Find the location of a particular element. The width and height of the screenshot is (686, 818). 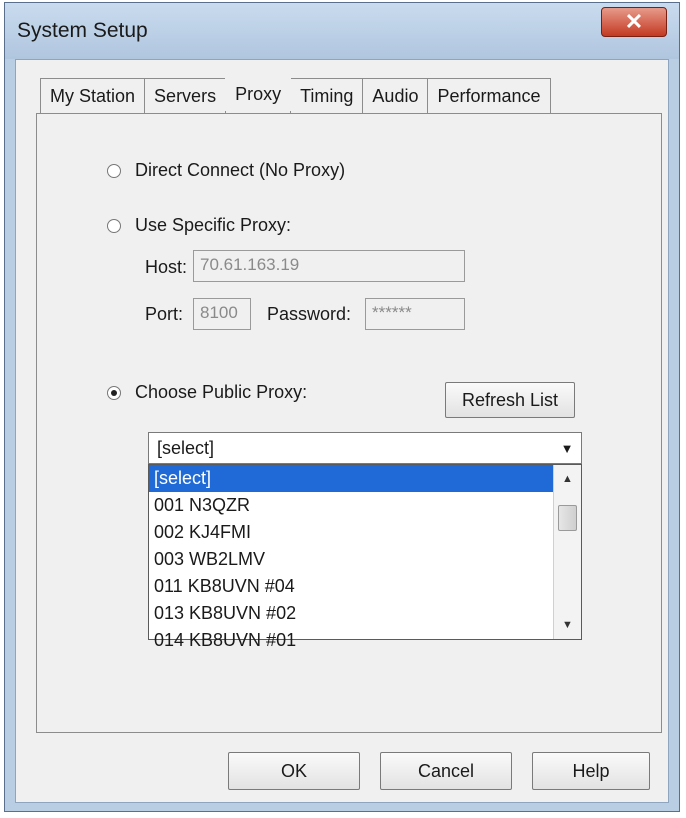

public-proxy-combo: [select] ▼ is located at coordinates (365, 448).